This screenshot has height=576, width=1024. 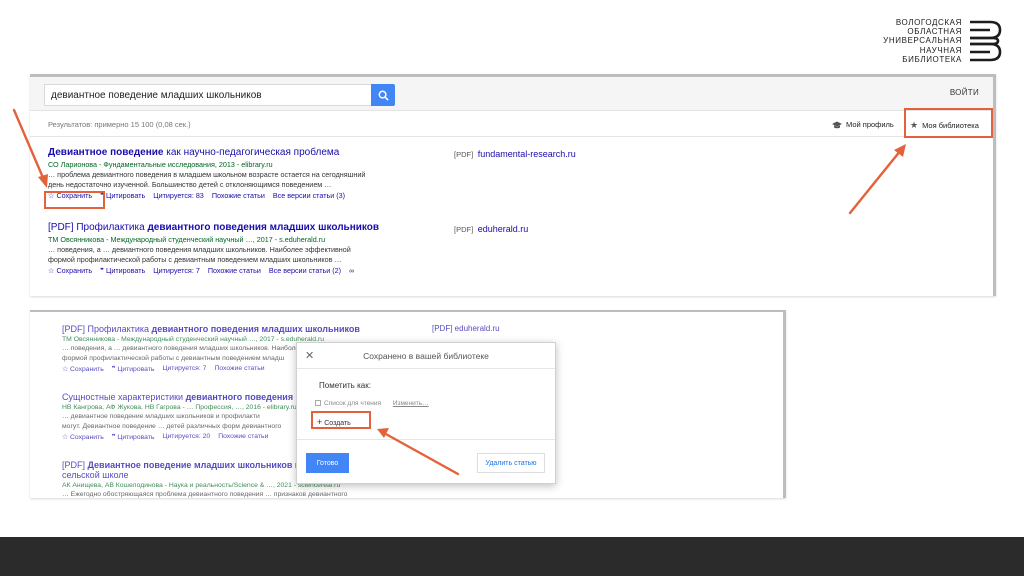 What do you see at coordinates (421, 453) in the screenshot?
I see `arrow-to-create` at bounding box center [421, 453].